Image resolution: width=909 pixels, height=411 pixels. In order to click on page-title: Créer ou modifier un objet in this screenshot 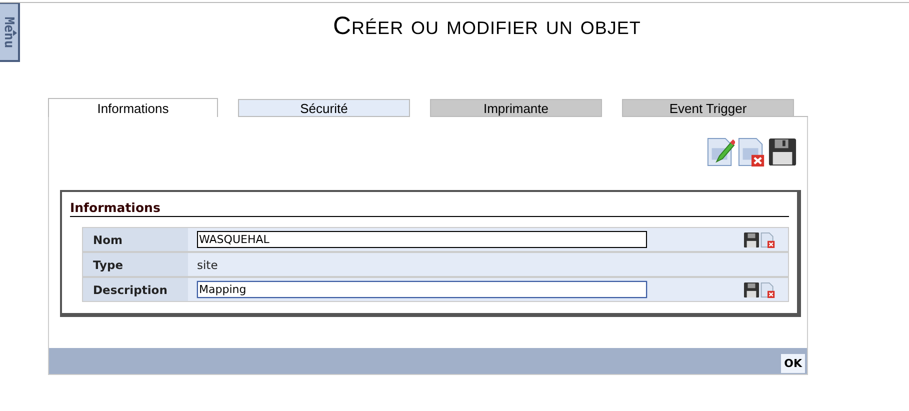, I will do `click(487, 26)`.